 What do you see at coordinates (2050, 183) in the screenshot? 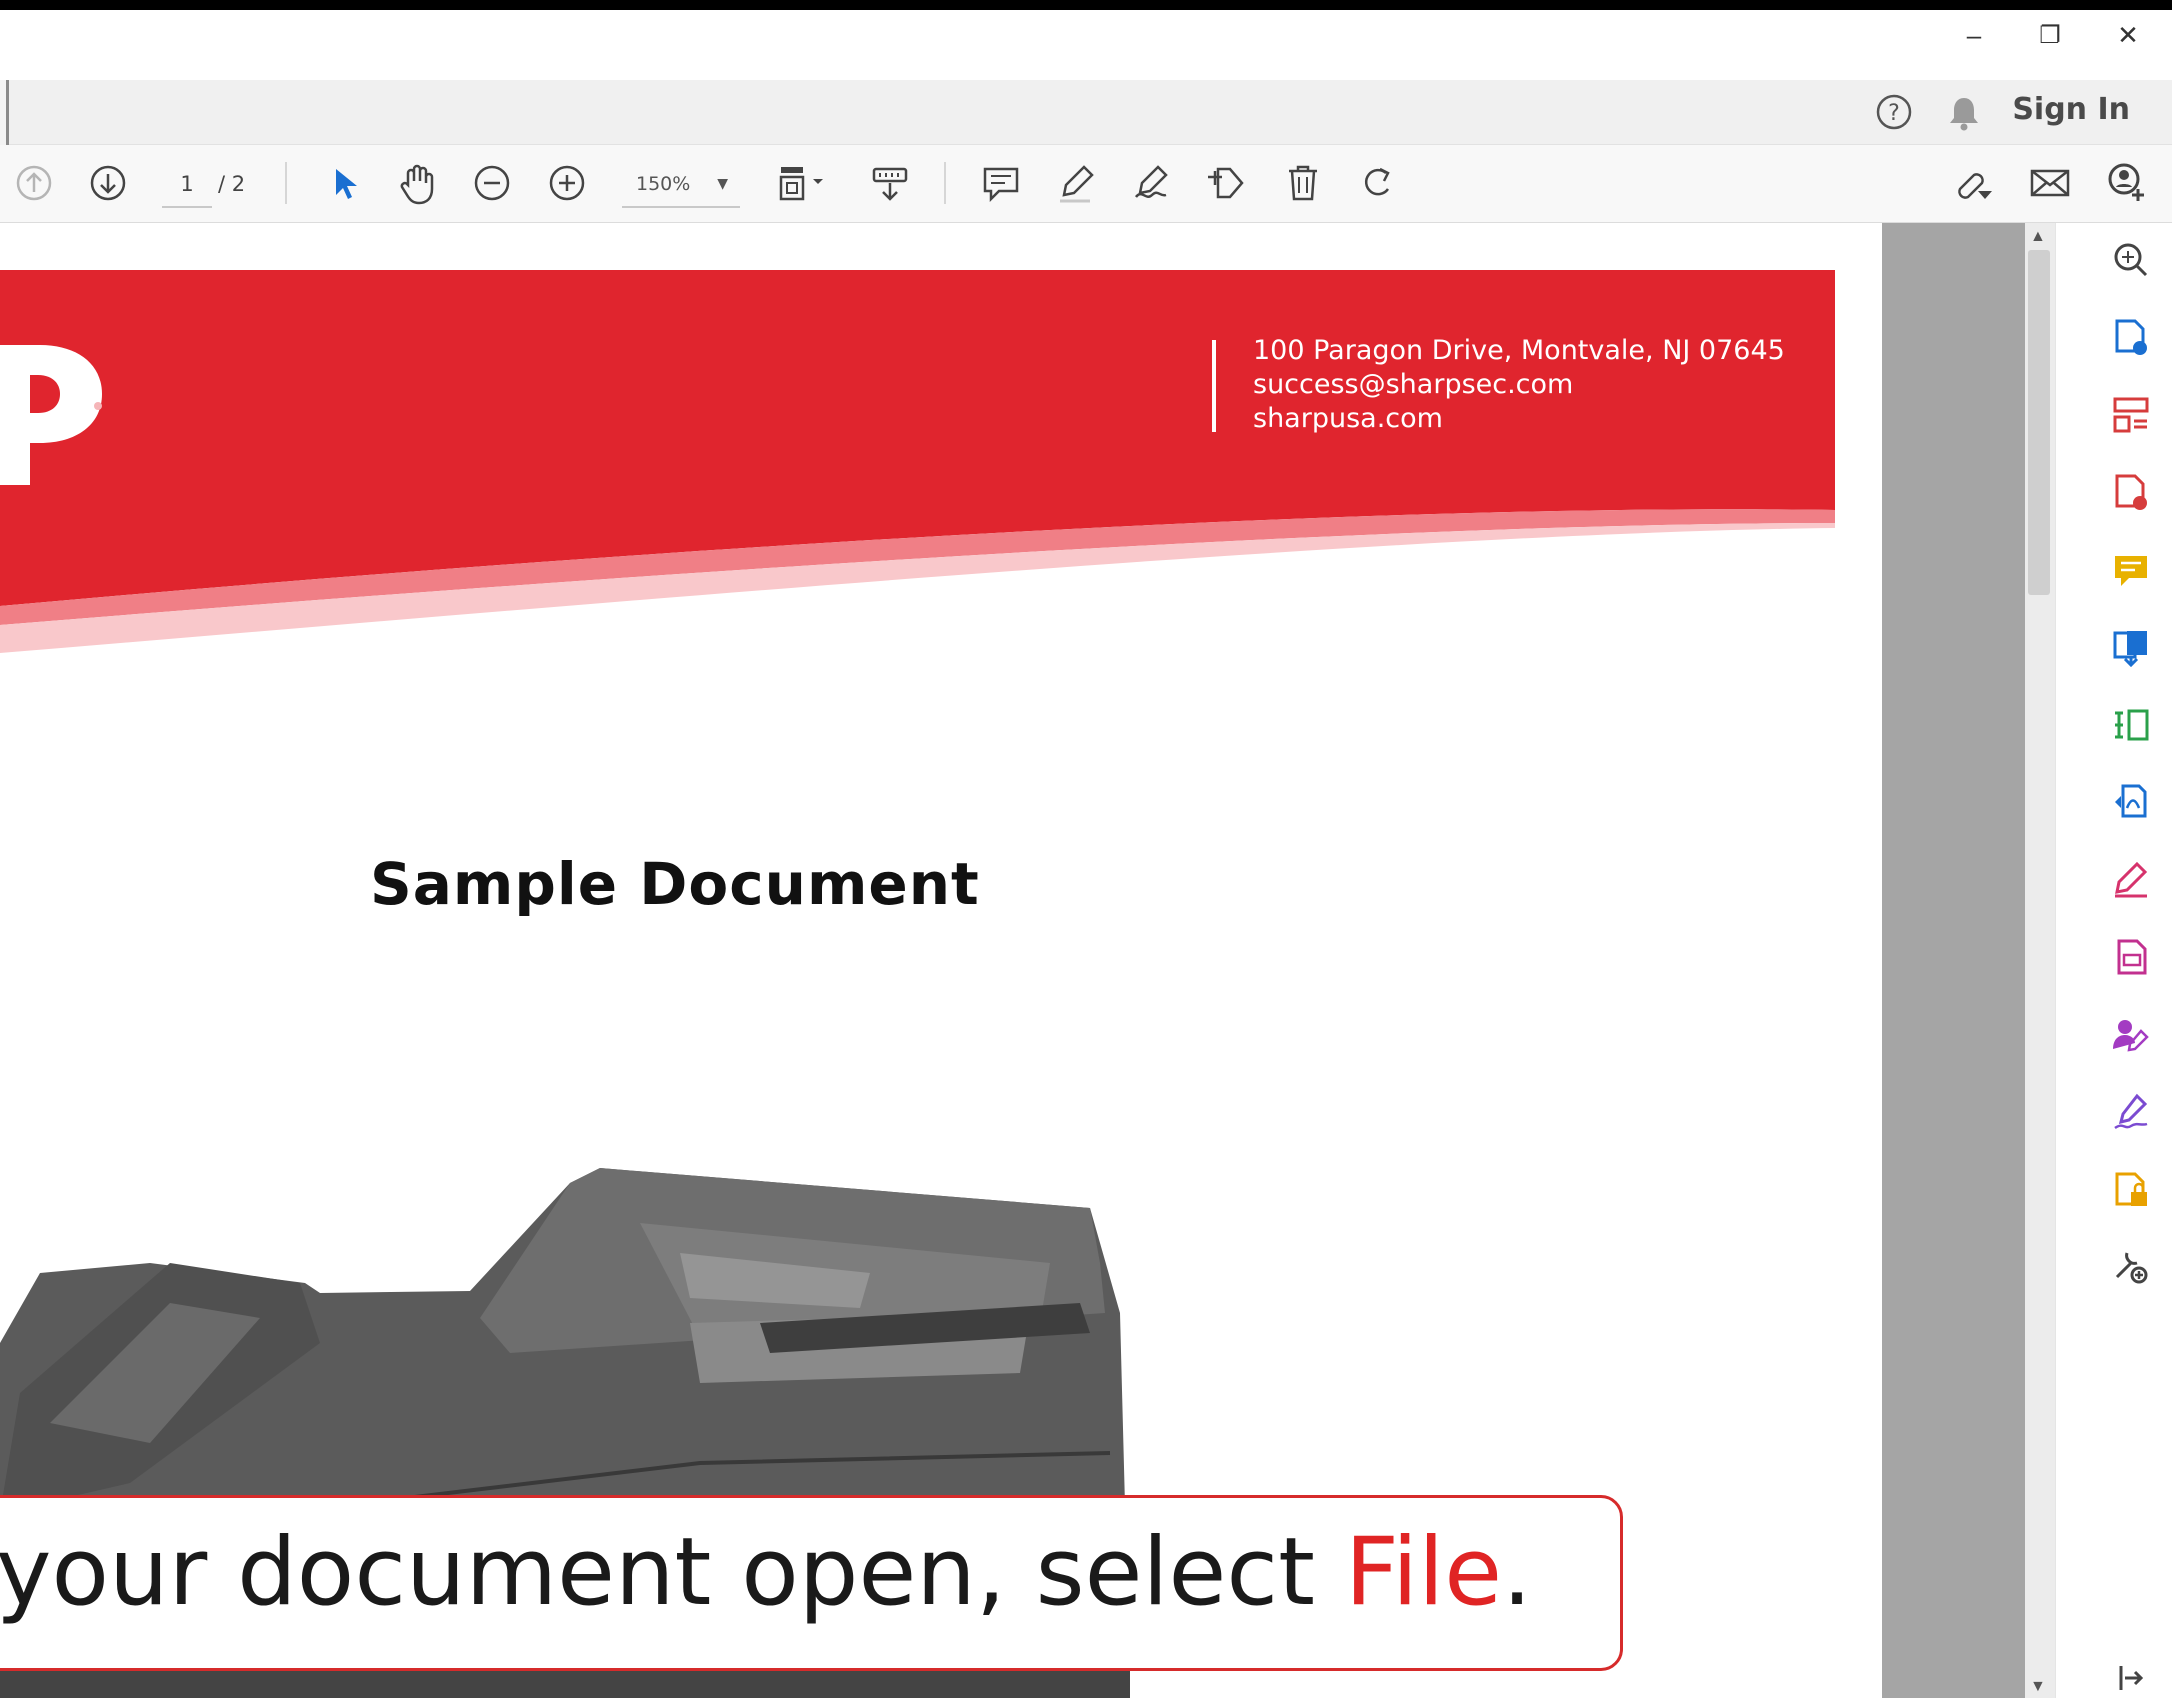
I see `email-icon` at bounding box center [2050, 183].